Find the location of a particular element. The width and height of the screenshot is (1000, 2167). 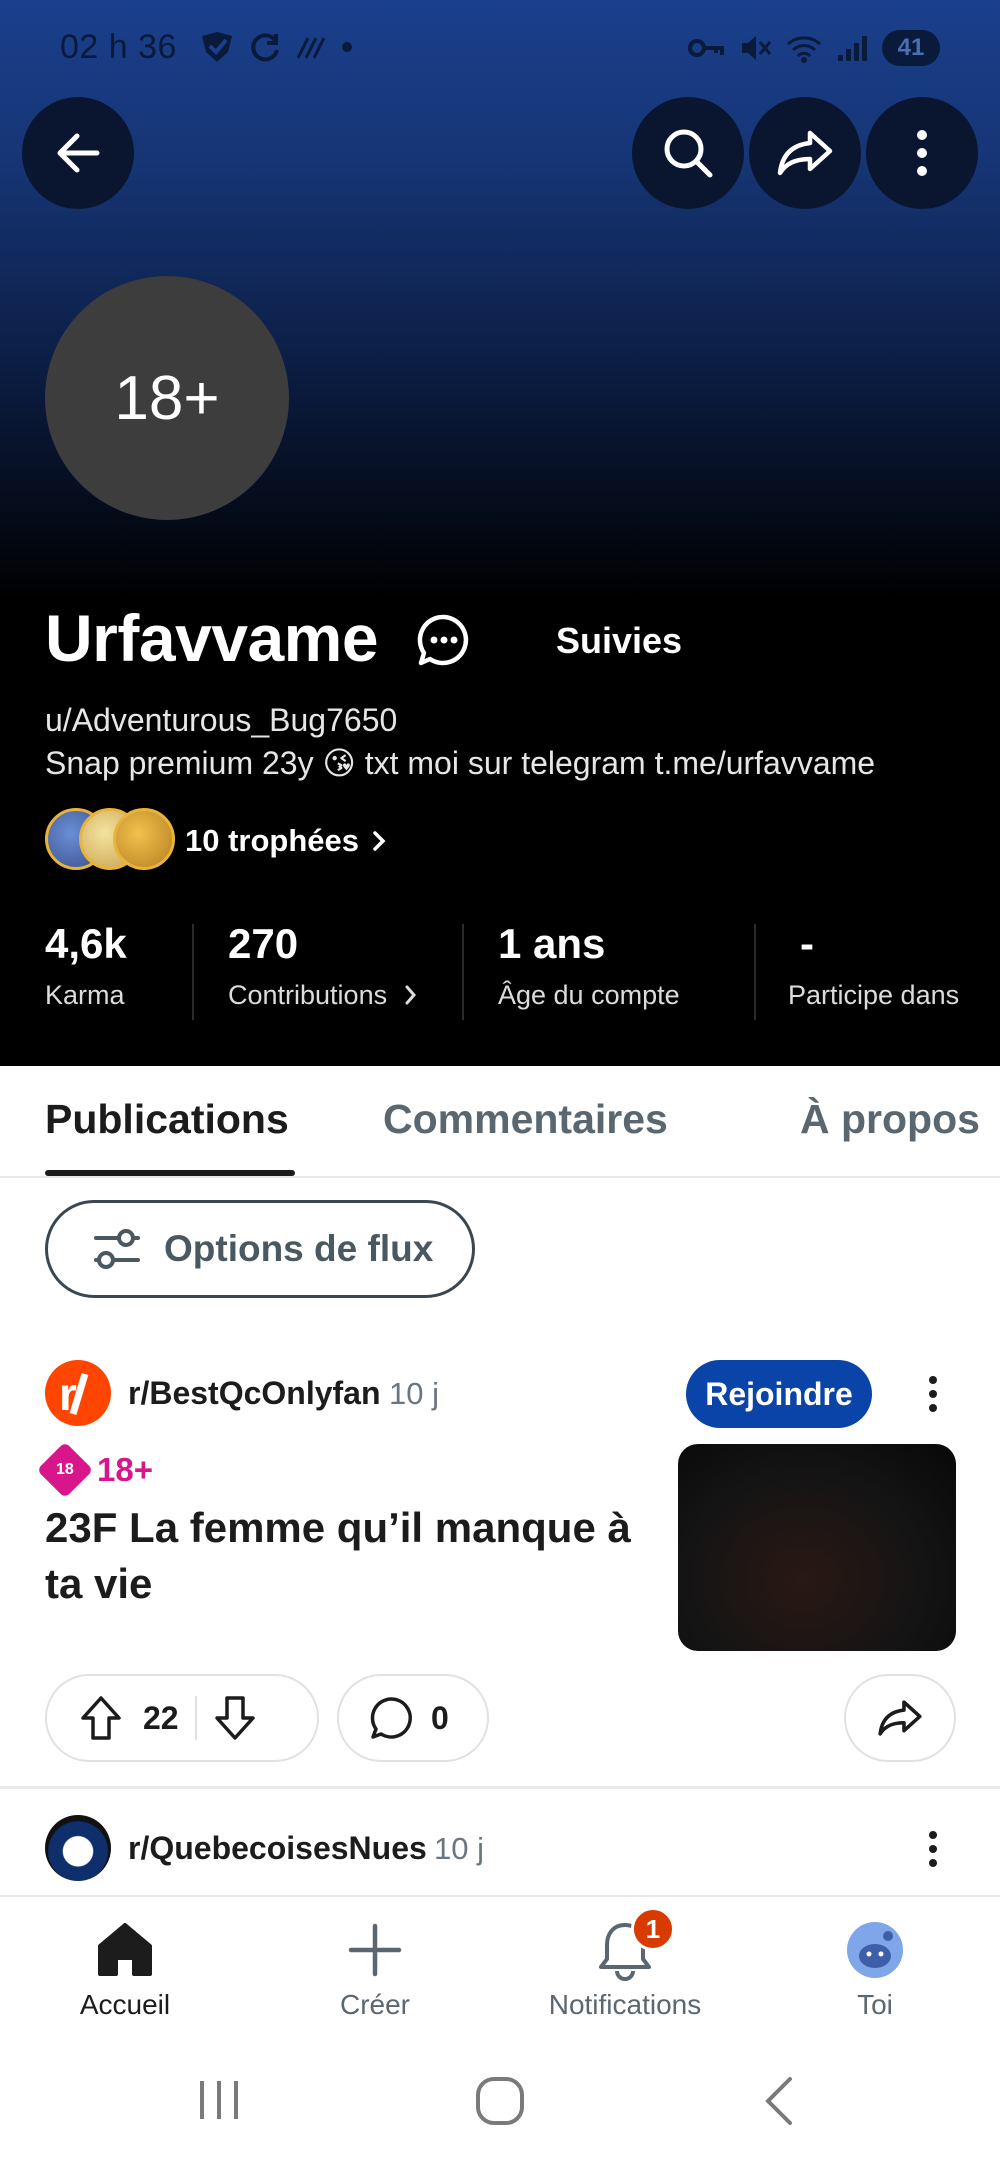

home-system-icon is located at coordinates (500, 2101).